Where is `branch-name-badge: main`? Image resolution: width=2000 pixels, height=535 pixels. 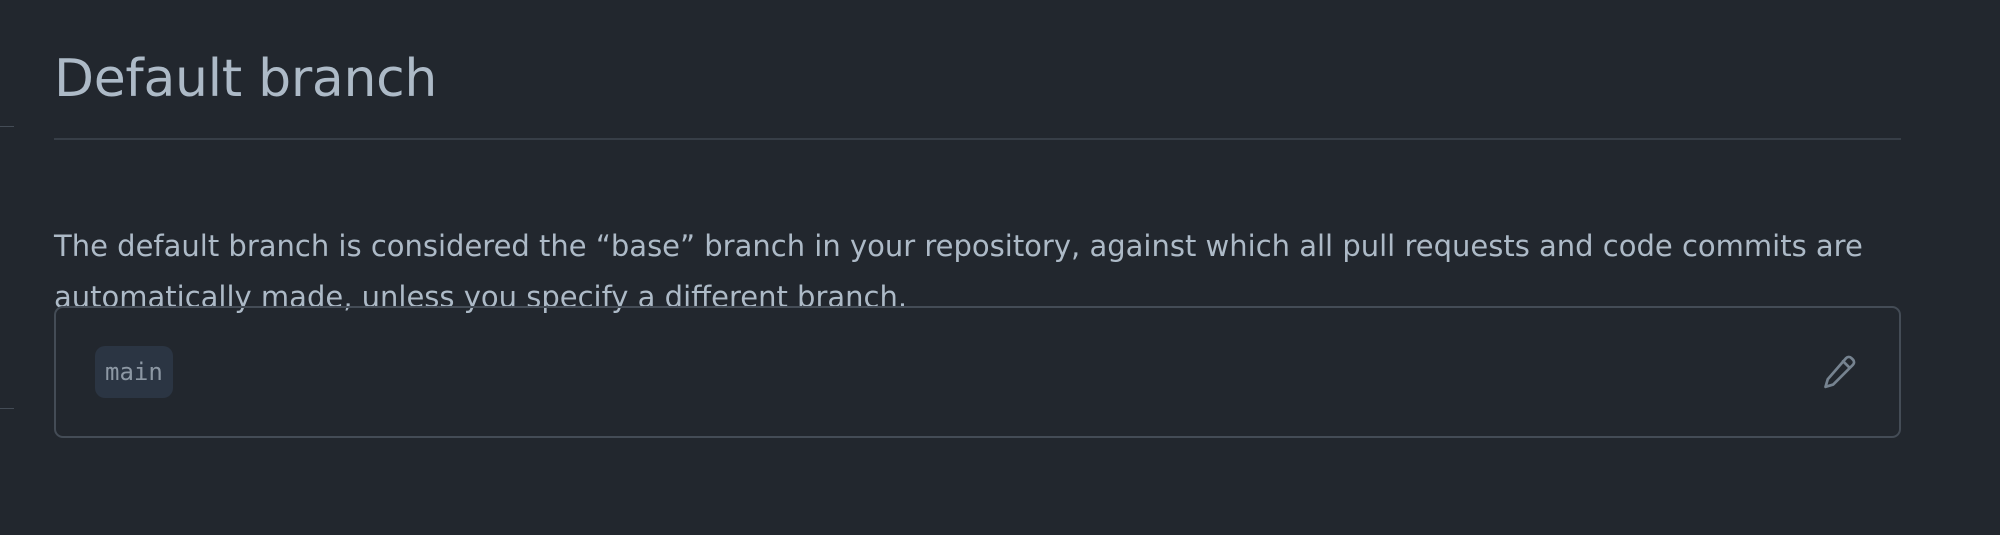 branch-name-badge: main is located at coordinates (134, 372).